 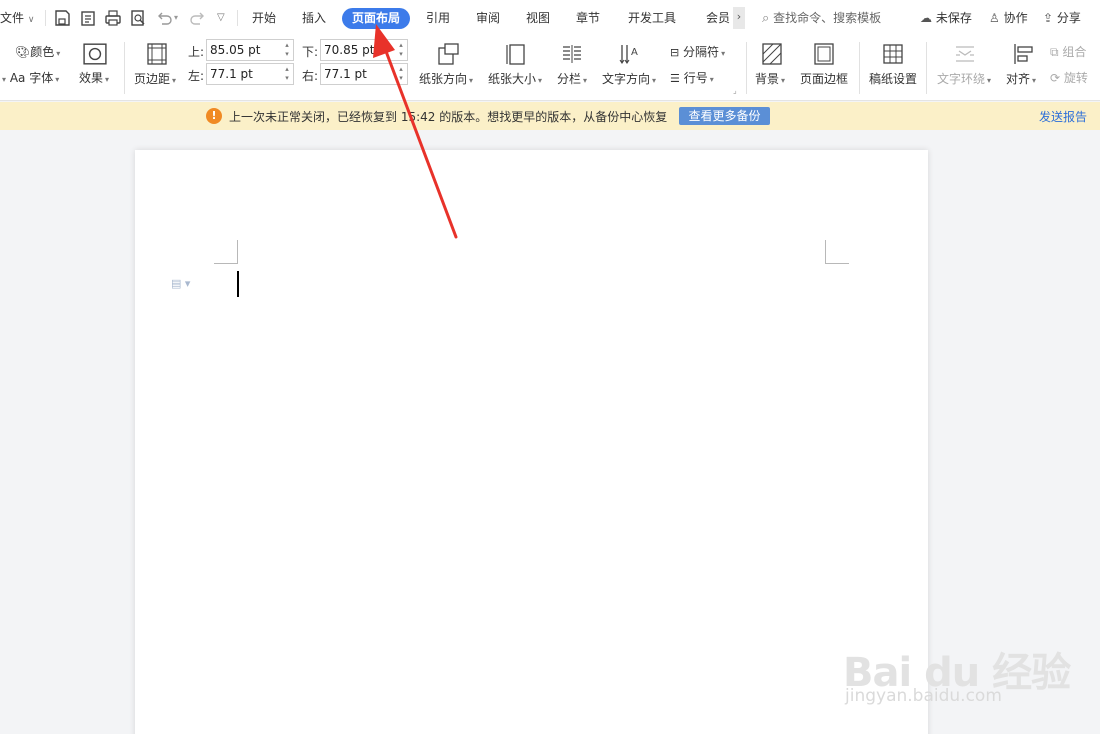 What do you see at coordinates (448, 54) in the screenshot?
I see `orientation-icon` at bounding box center [448, 54].